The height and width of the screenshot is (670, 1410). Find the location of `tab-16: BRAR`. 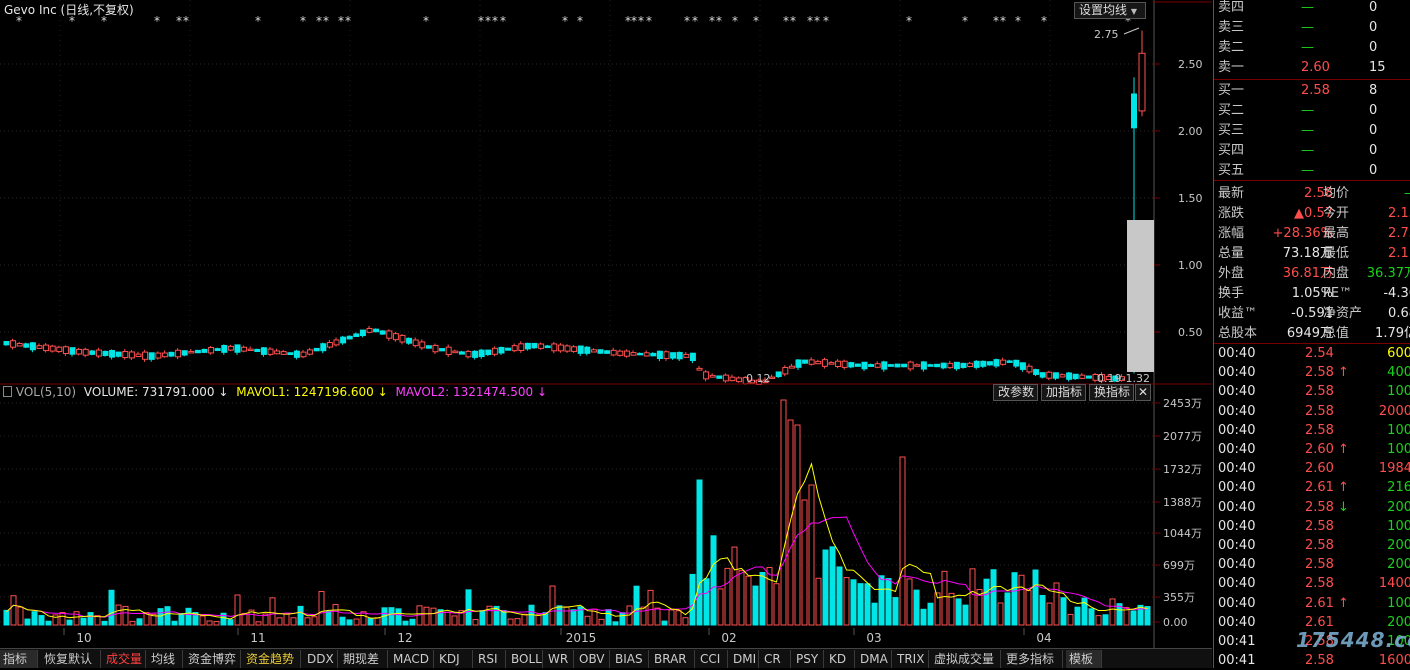

tab-16: BRAR is located at coordinates (673, 659).